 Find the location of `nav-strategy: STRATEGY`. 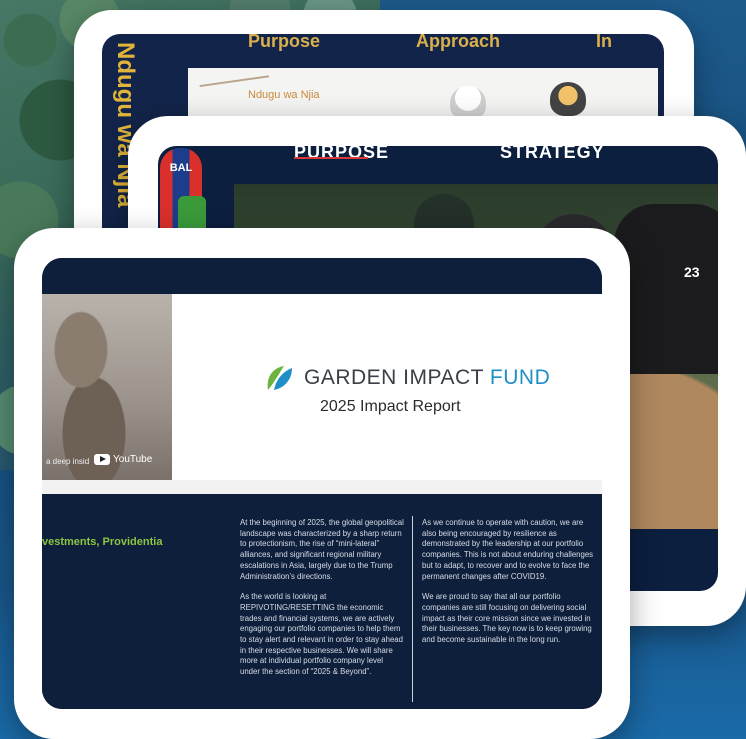

nav-strategy: STRATEGY is located at coordinates (552, 154).